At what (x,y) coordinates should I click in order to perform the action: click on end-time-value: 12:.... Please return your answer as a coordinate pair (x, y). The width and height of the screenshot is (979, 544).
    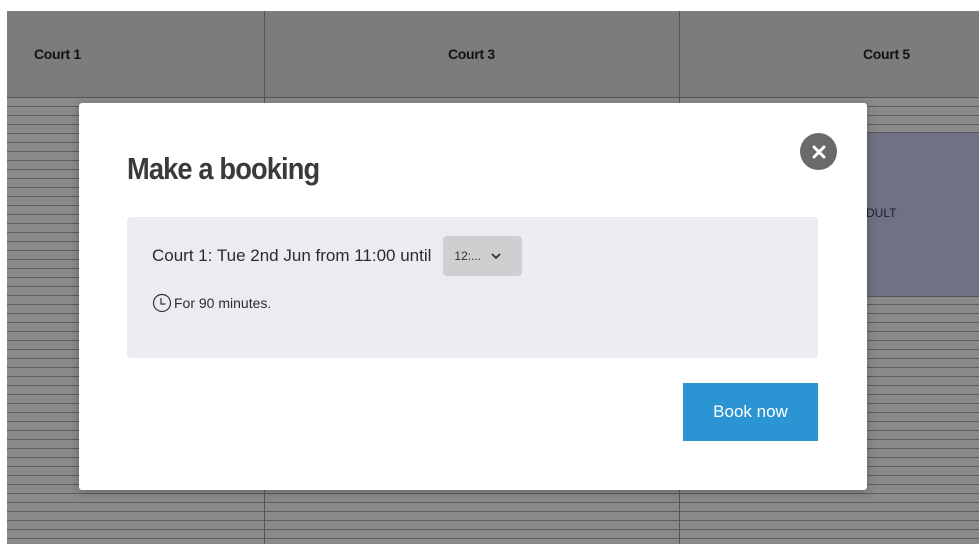
    Looking at the image, I should click on (468, 256).